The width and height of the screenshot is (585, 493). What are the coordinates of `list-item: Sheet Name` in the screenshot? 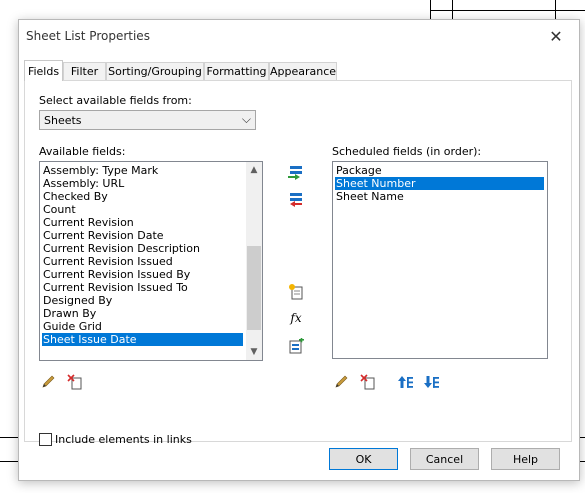 It's located at (369, 196).